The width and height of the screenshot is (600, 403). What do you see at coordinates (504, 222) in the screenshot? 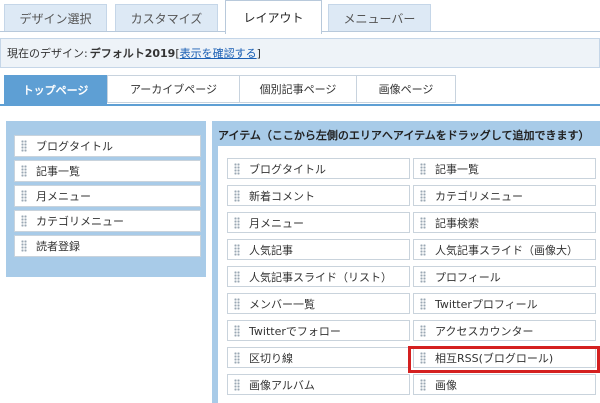
I see `item-card: 記事検索` at bounding box center [504, 222].